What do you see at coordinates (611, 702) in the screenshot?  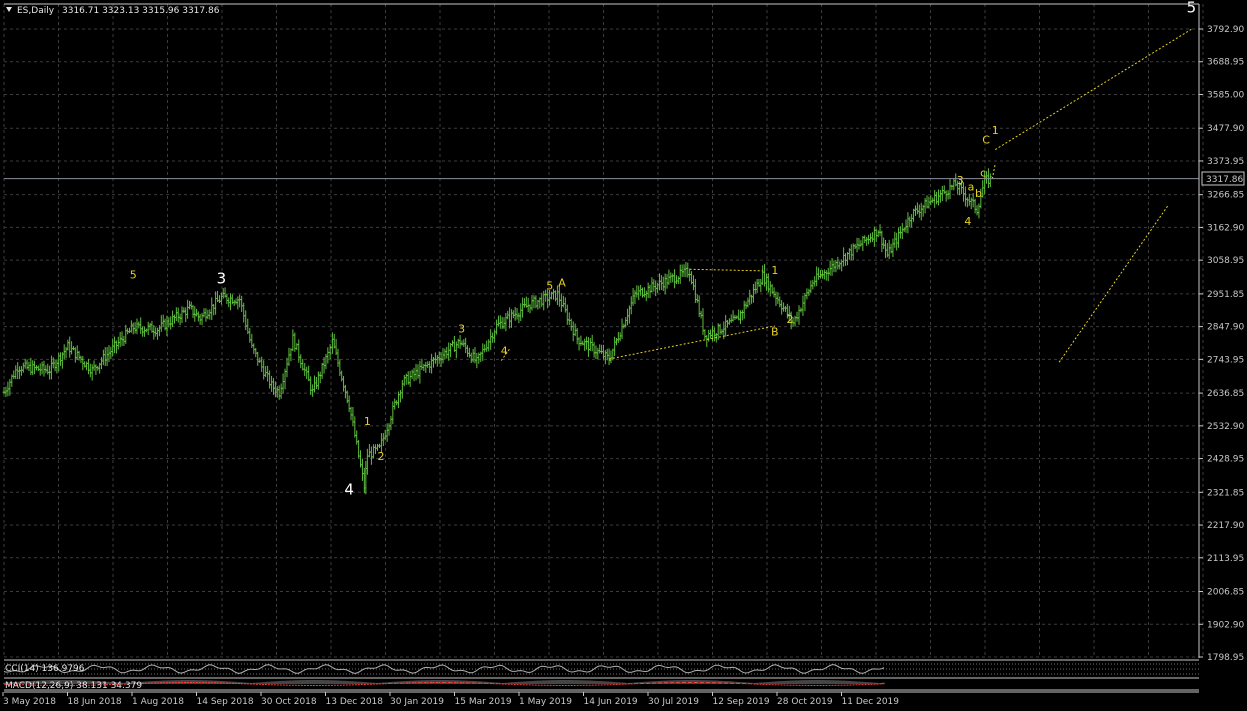 I see `time-tick-label: 14 Jun 2019` at bounding box center [611, 702].